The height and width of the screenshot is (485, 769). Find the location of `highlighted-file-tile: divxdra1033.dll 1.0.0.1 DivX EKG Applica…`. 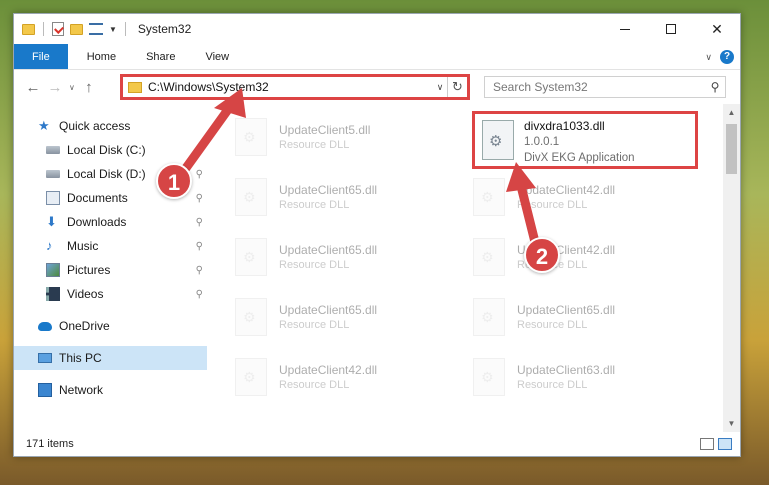

highlighted-file-tile: divxdra1033.dll 1.0.0.1 DivX EKG Applica… is located at coordinates (585, 140).